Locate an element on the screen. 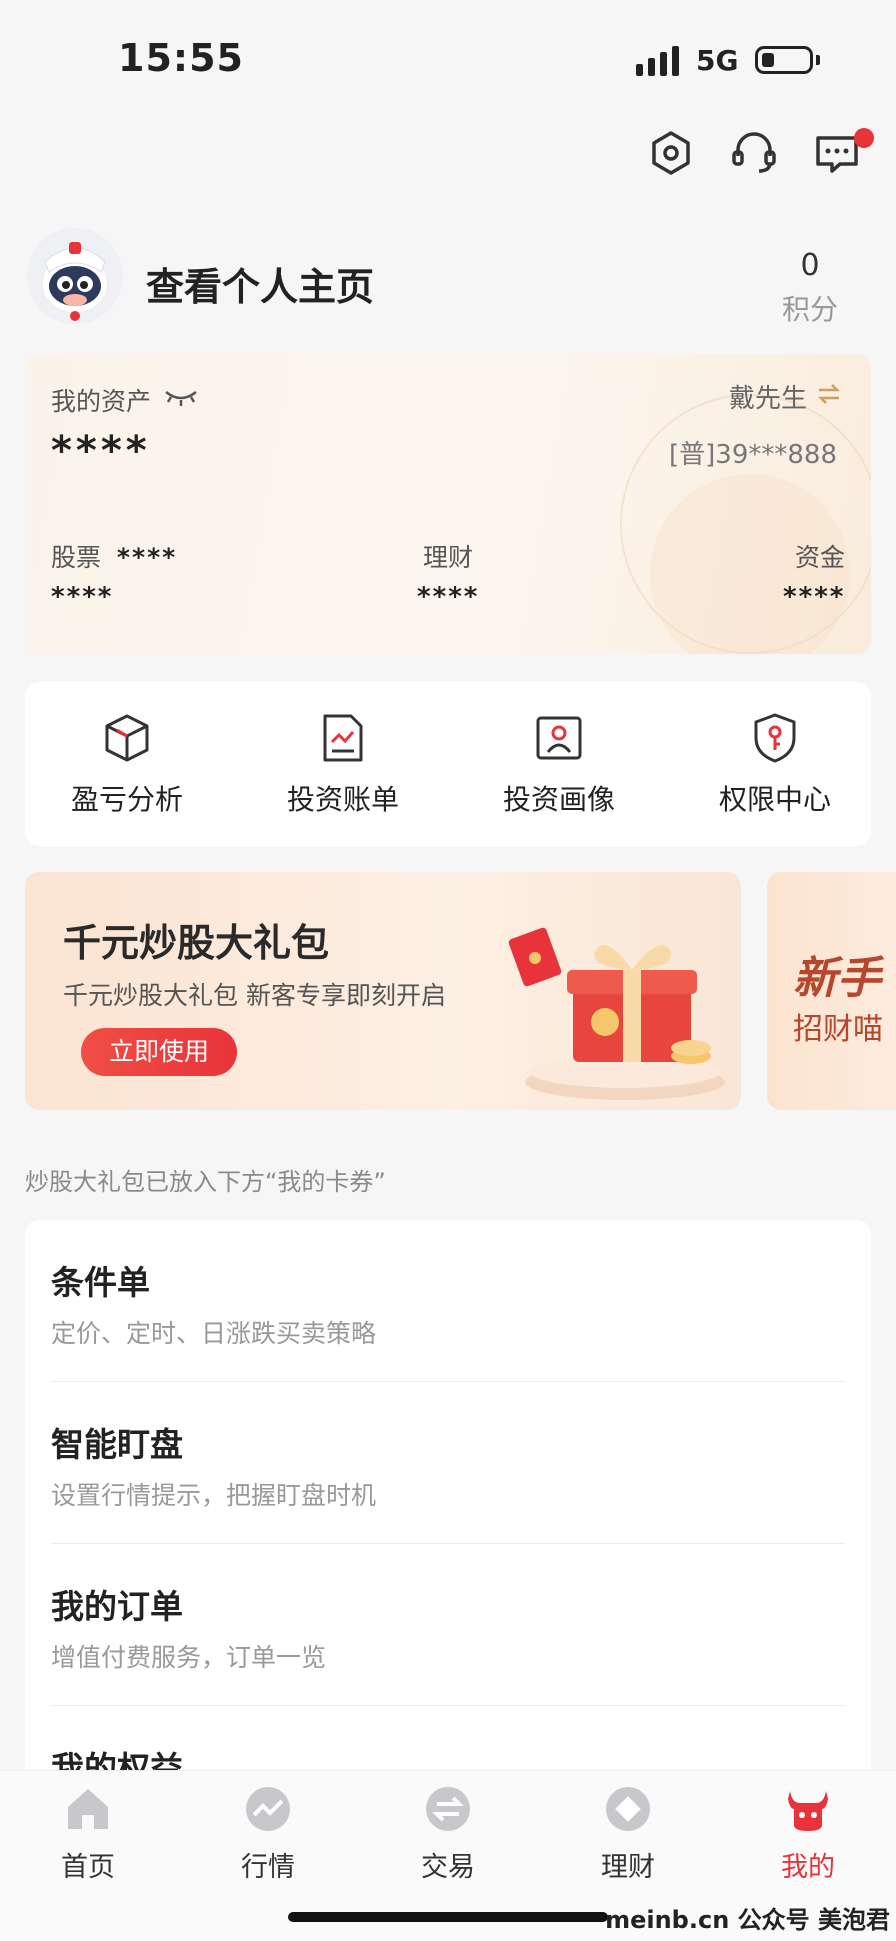  tool-label: 盈亏分析 is located at coordinates (126, 799).